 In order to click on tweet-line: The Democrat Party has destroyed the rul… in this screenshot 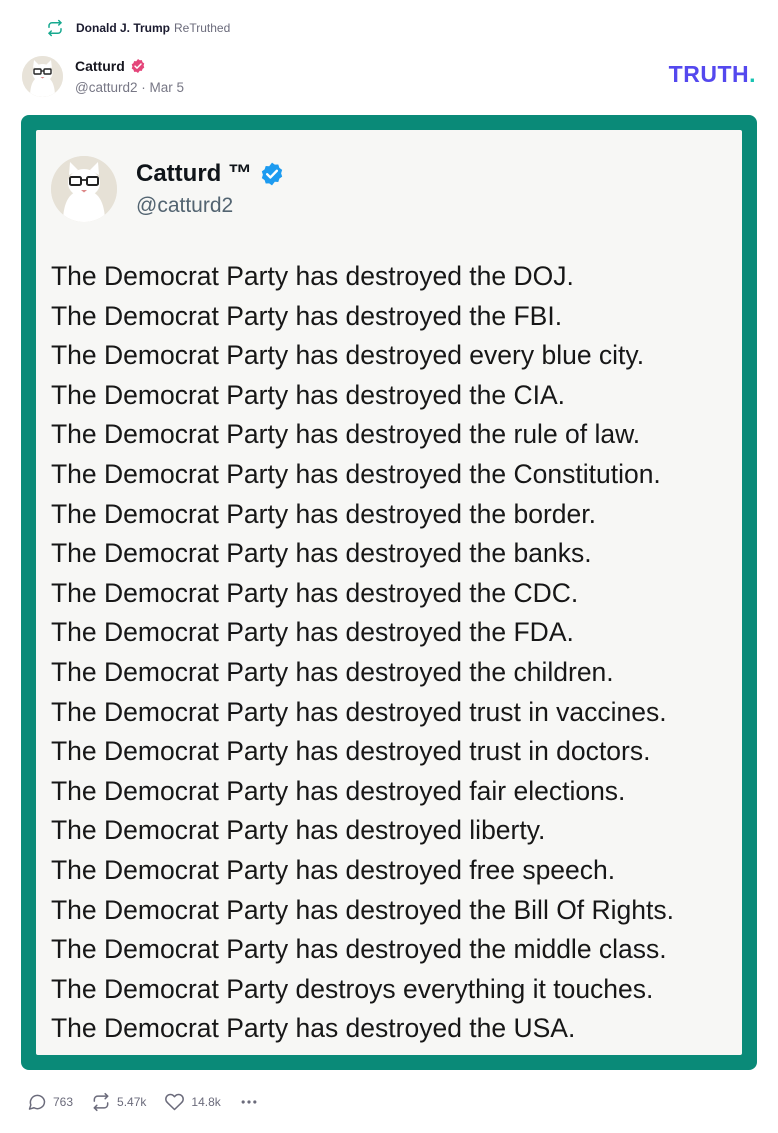, I will do `click(346, 434)`.